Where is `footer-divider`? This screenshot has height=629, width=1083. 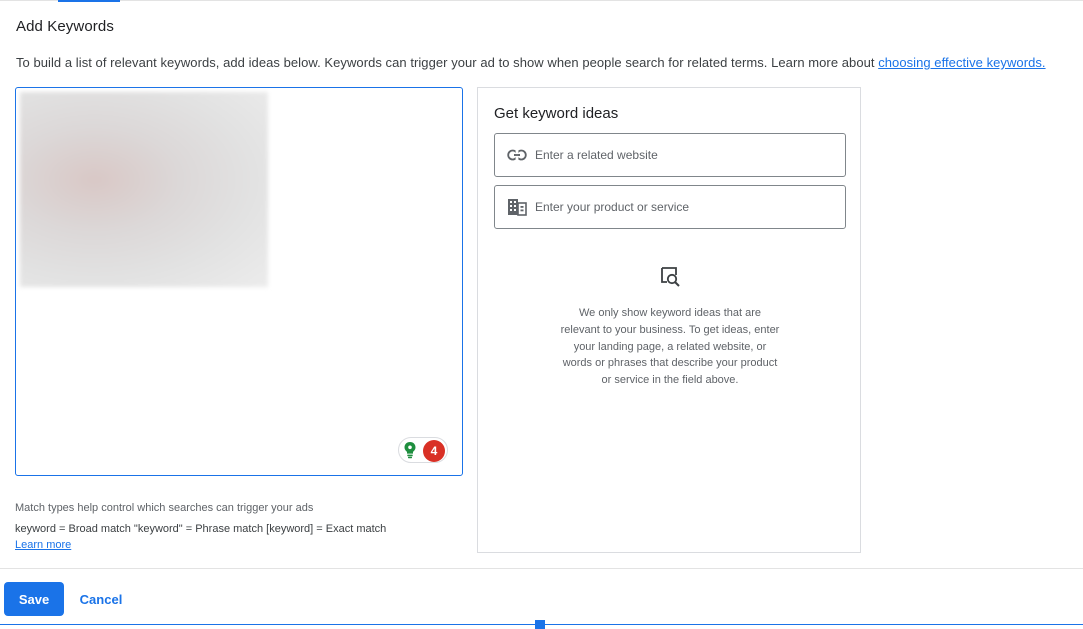
footer-divider is located at coordinates (541, 568).